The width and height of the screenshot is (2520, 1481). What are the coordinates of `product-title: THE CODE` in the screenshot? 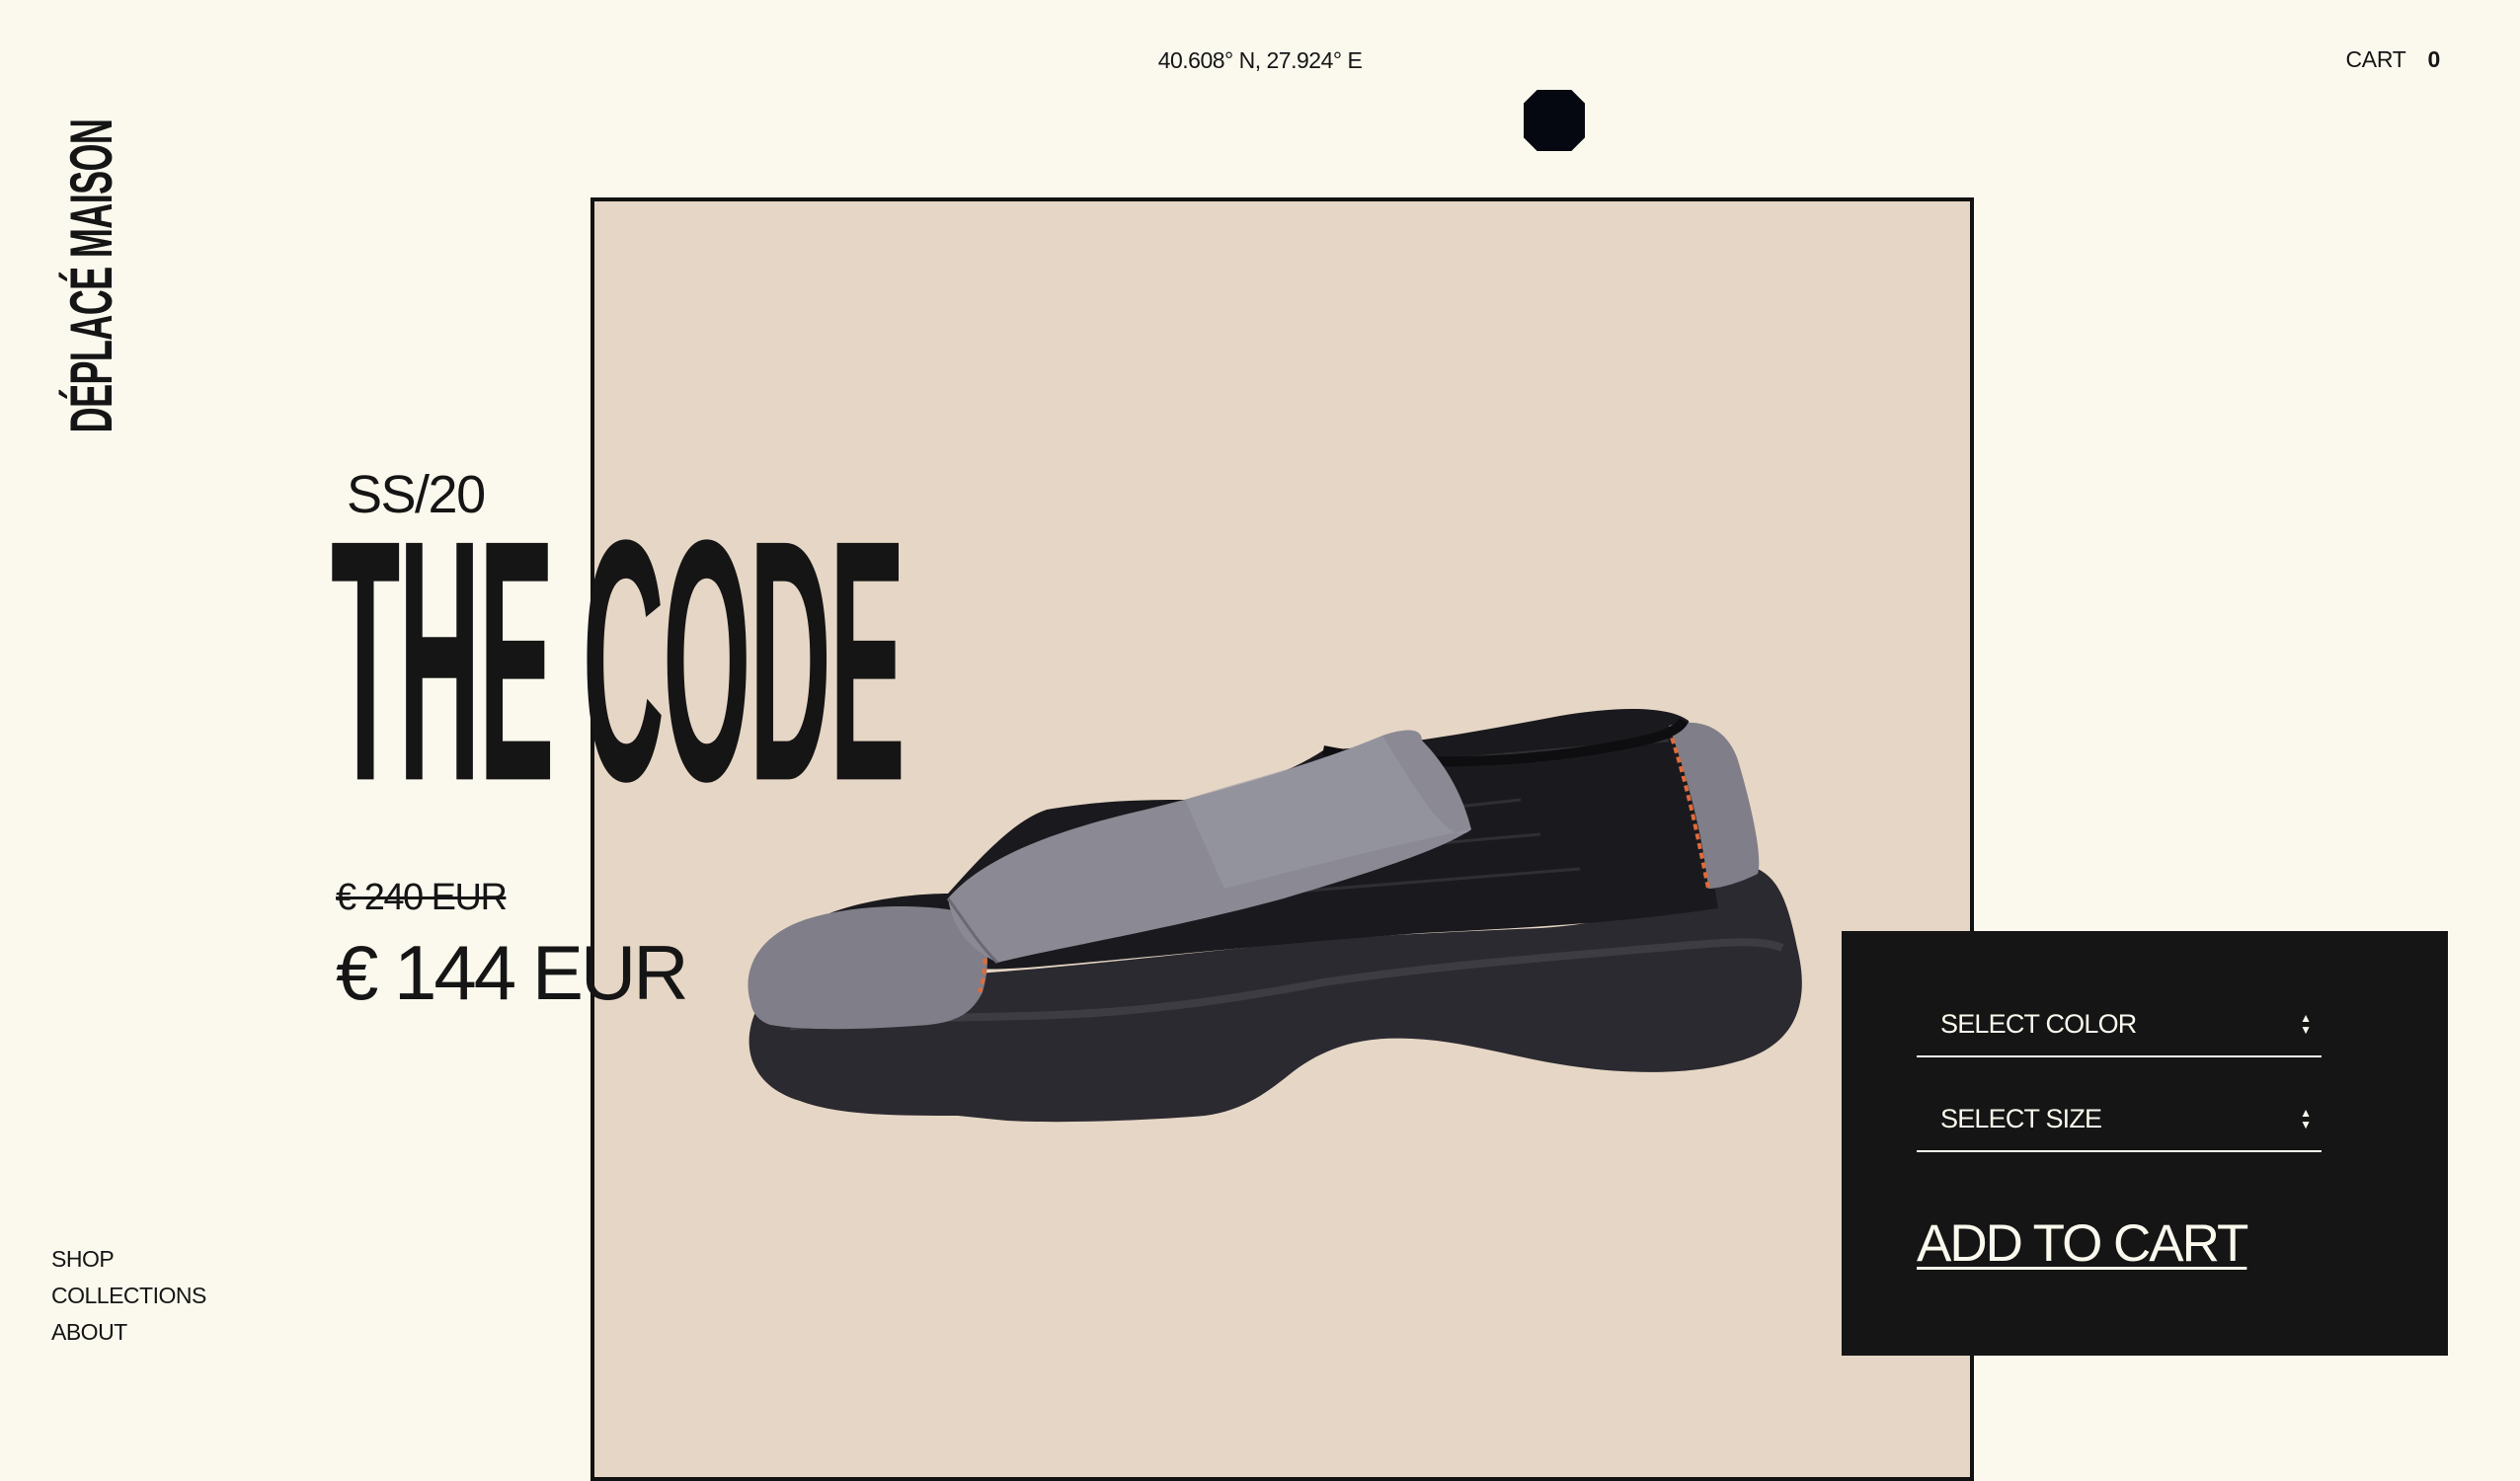 It's located at (775, 676).